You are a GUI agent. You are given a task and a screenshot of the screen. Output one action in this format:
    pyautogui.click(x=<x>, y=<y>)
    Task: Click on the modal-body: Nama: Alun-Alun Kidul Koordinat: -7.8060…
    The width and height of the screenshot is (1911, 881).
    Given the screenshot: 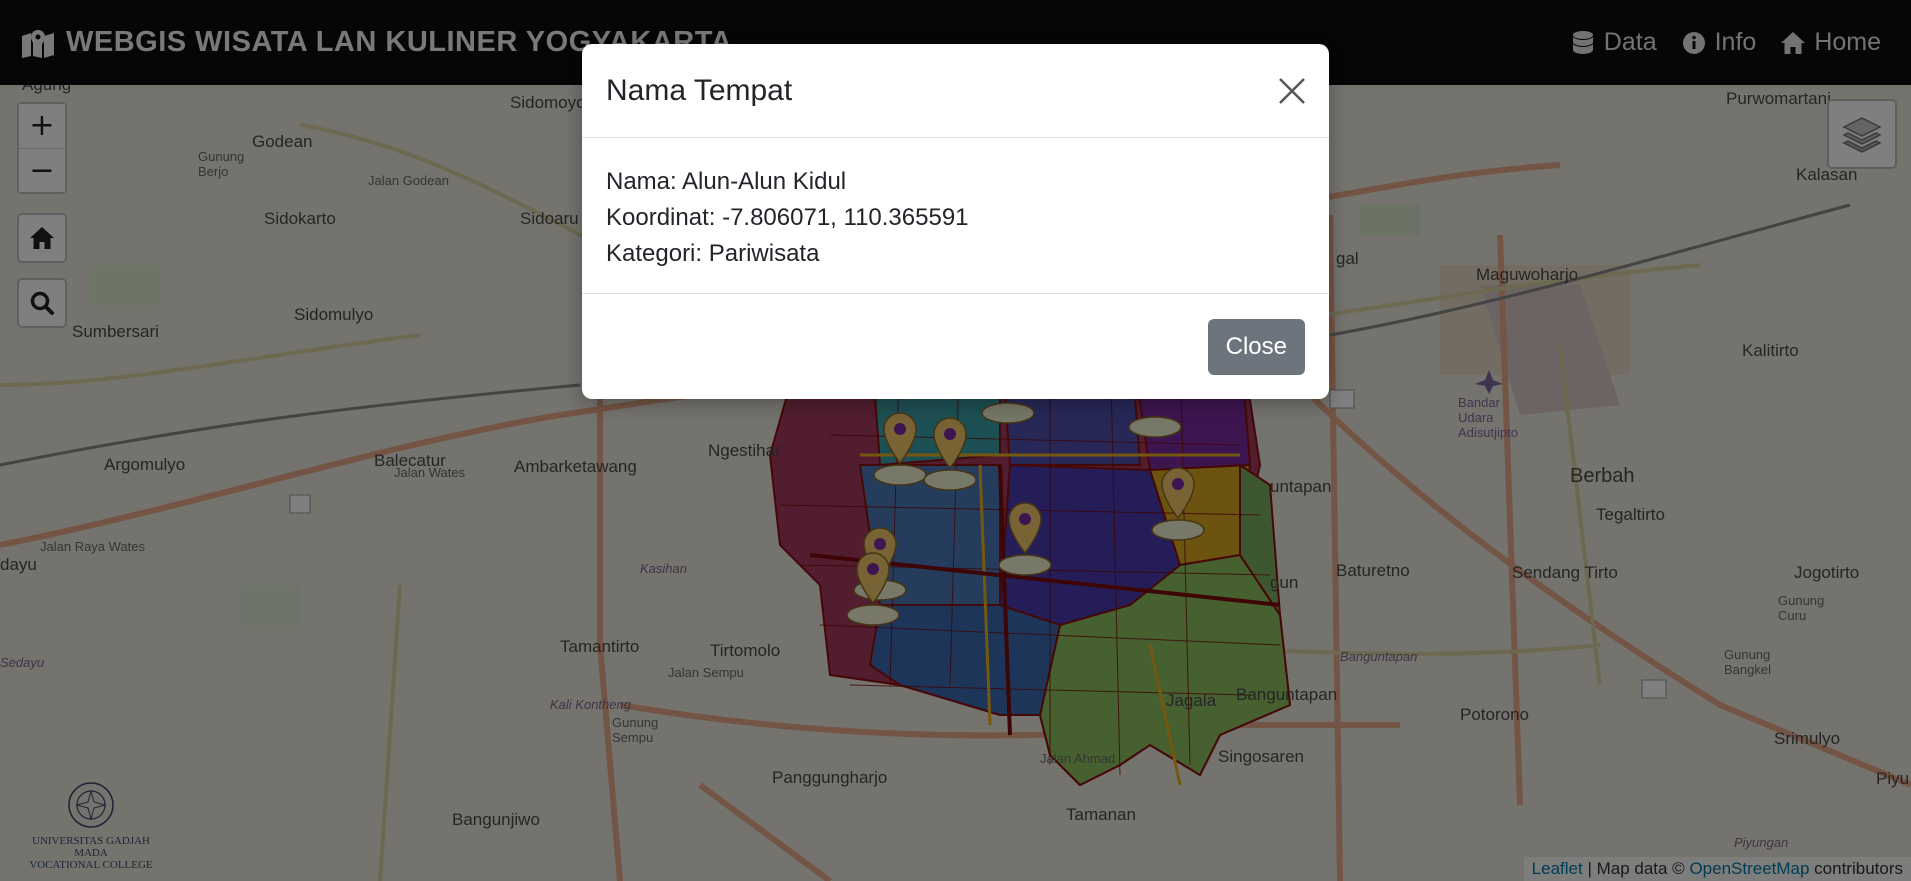 What is the action you would take?
    pyautogui.click(x=955, y=216)
    